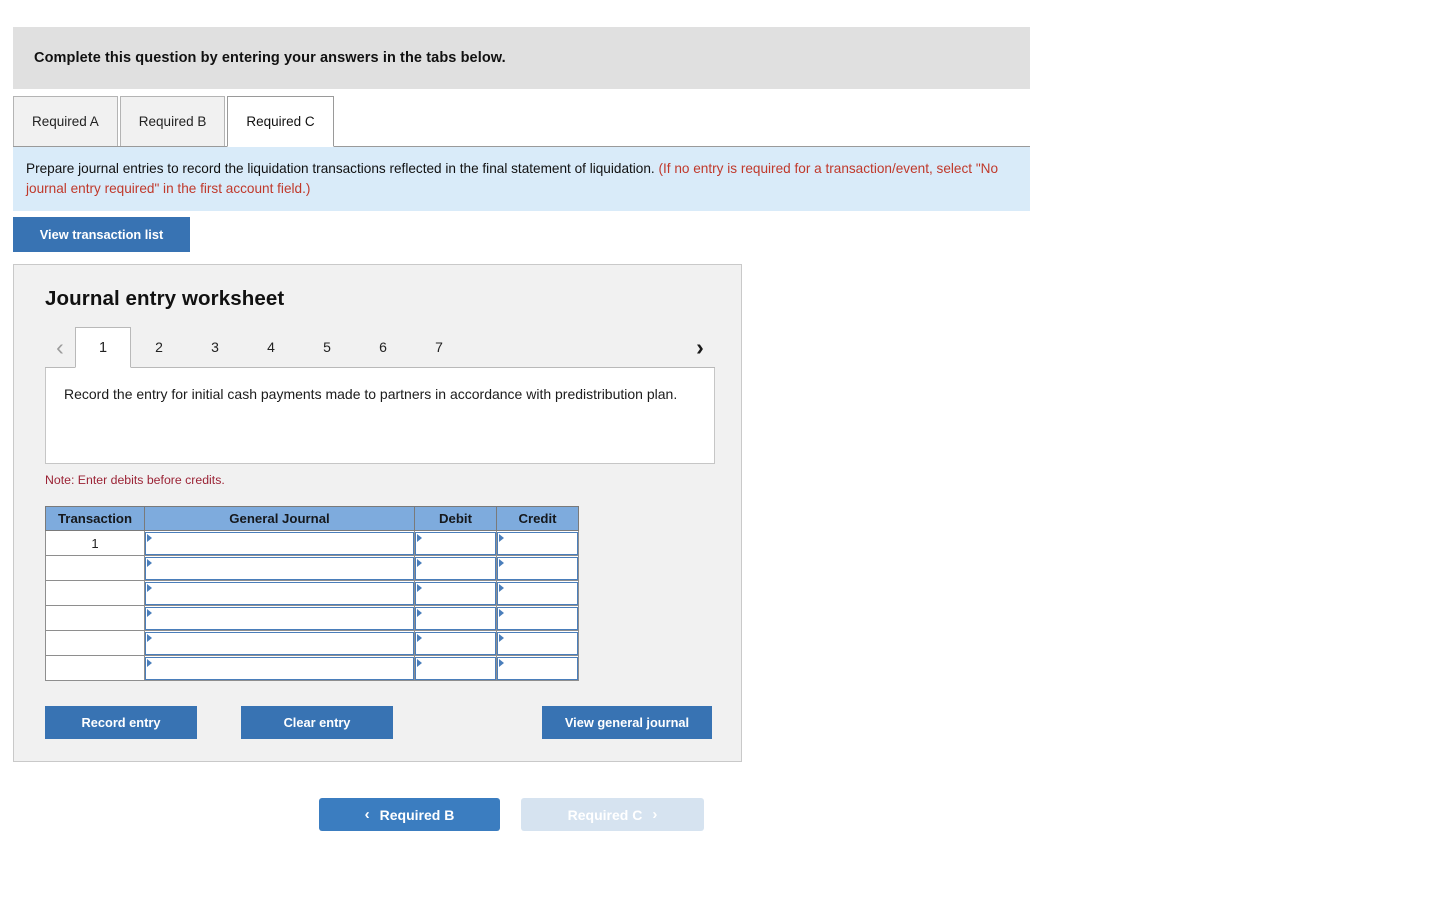 The image size is (1454, 906). What do you see at coordinates (165, 298) in the screenshot?
I see `worksheet-title: Journal entry worksheet` at bounding box center [165, 298].